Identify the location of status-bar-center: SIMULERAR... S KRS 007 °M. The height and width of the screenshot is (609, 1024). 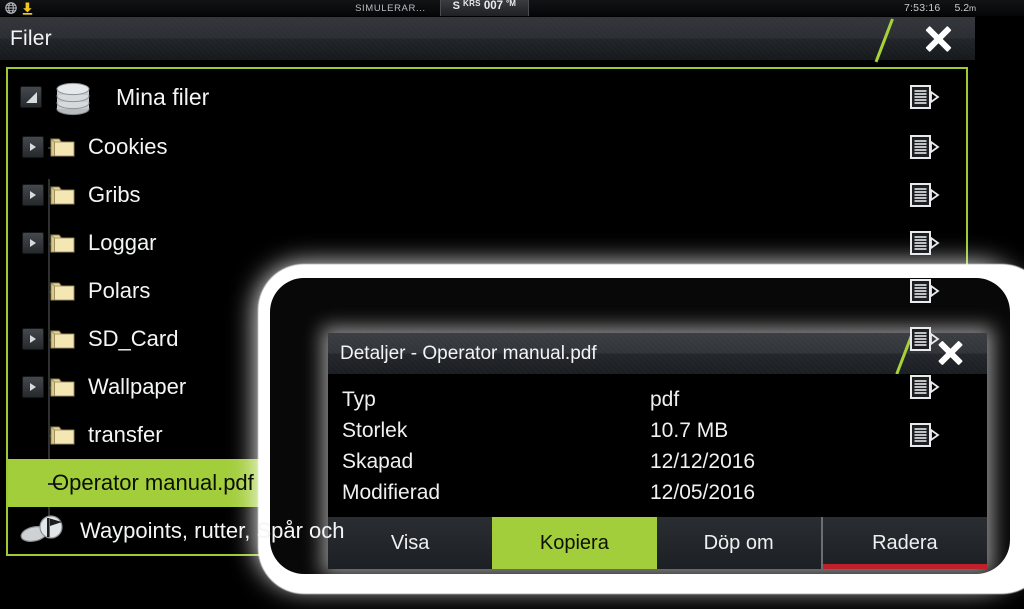
(442, 8).